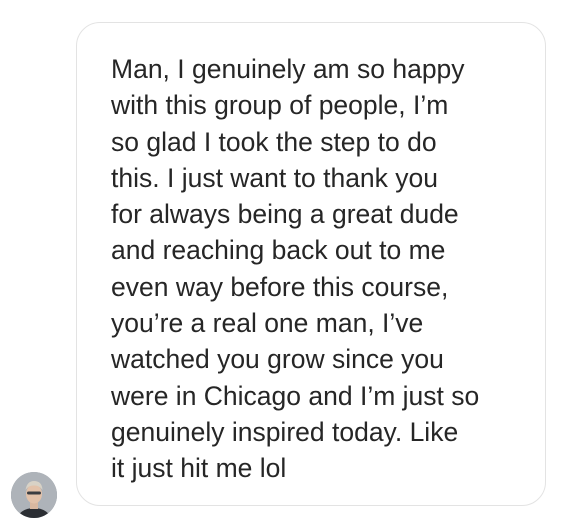  I want to click on message-line: were in Chicago and I’m just so, so click(295, 395).